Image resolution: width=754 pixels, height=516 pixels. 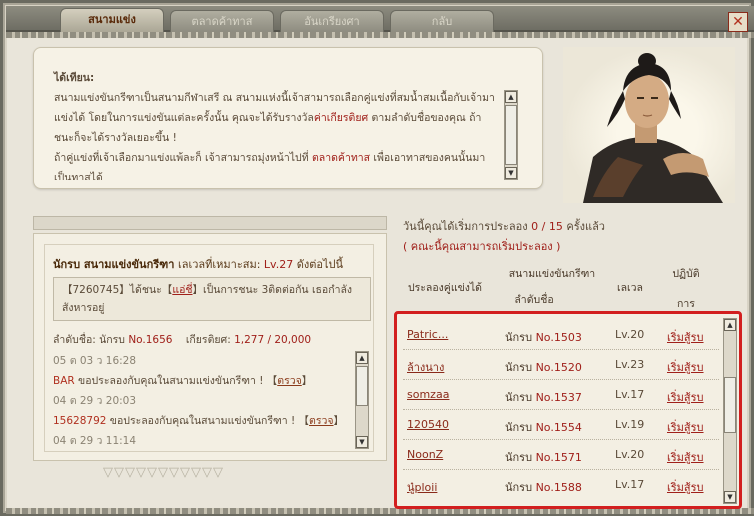 I want to click on panel-ornament-chevrons: ▽▽▽▽▽▽▽▽▽▽▽, so click(x=163, y=472).